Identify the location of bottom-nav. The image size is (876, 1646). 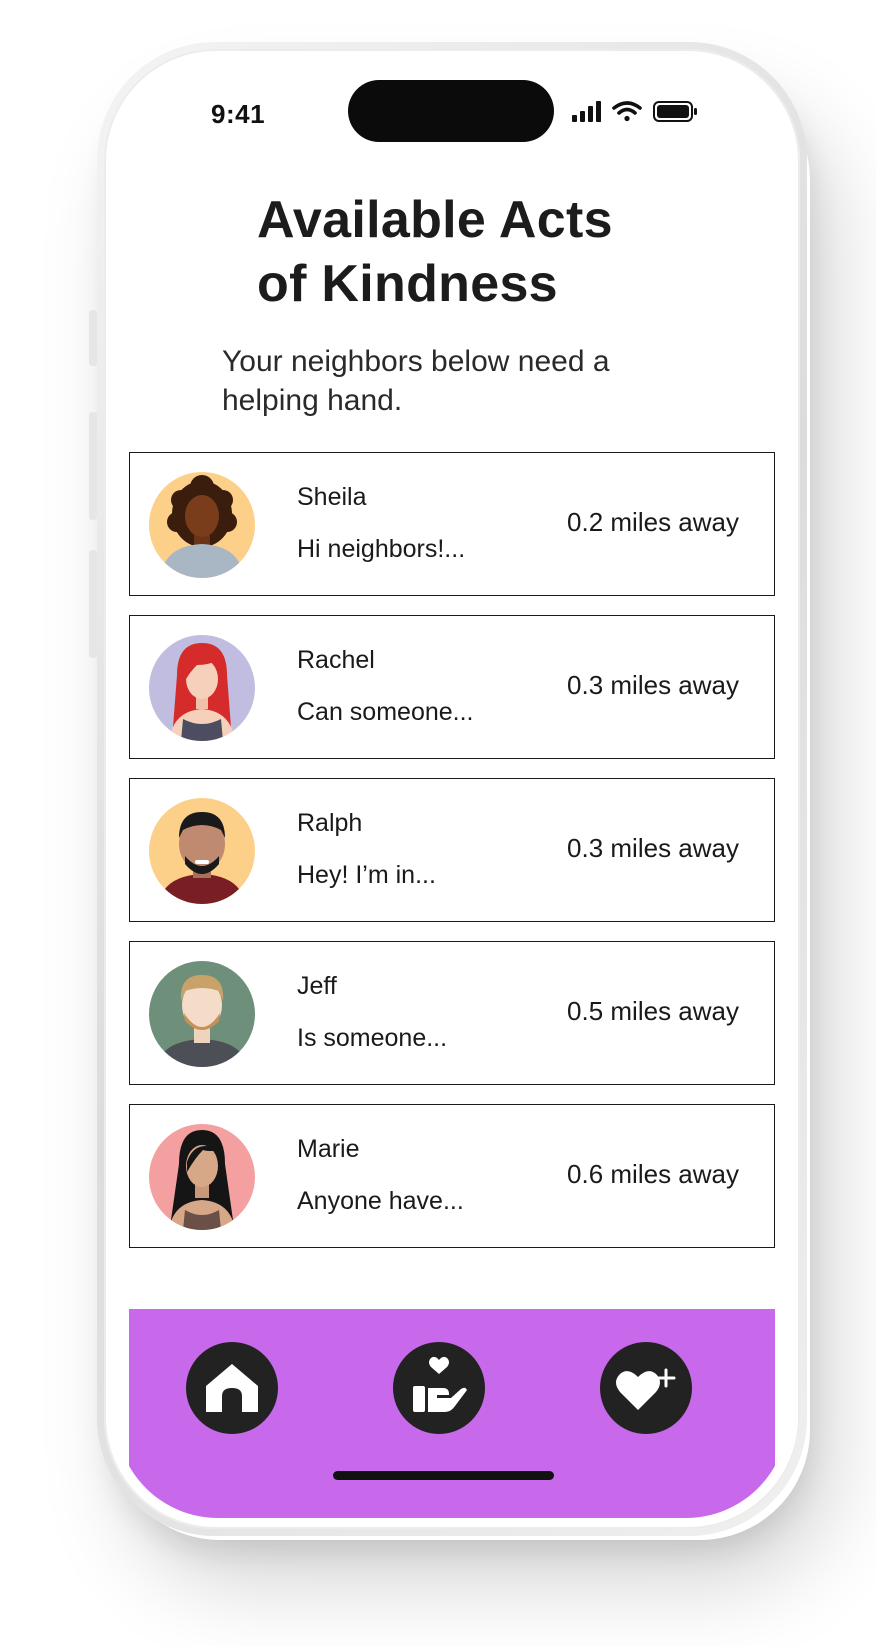
(452, 1413).